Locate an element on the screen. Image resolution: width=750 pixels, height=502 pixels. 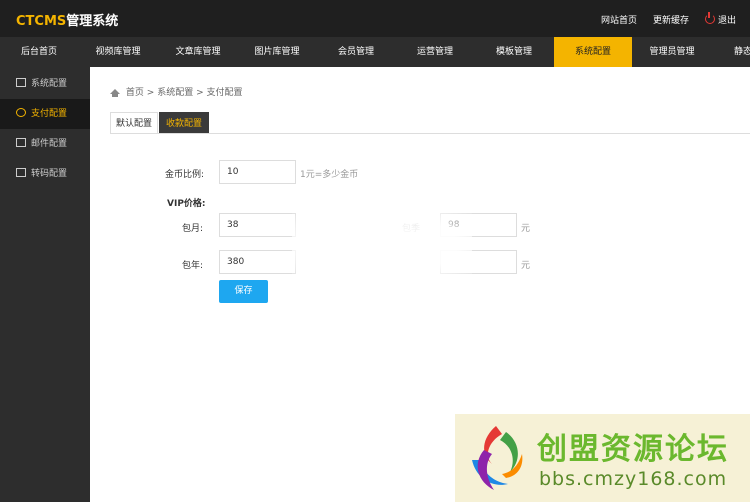
coin-ratio-hint: 1元=多少金币 is located at coordinates (329, 175).